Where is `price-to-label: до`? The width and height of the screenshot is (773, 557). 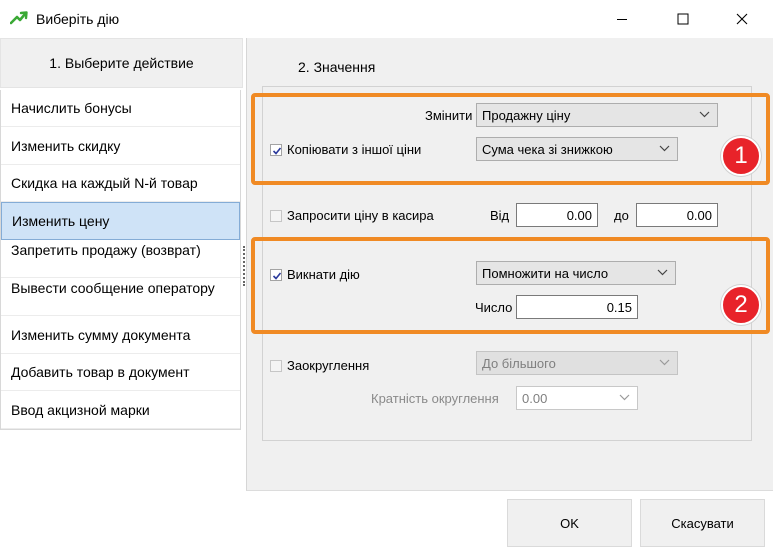 price-to-label: до is located at coordinates (621, 215).